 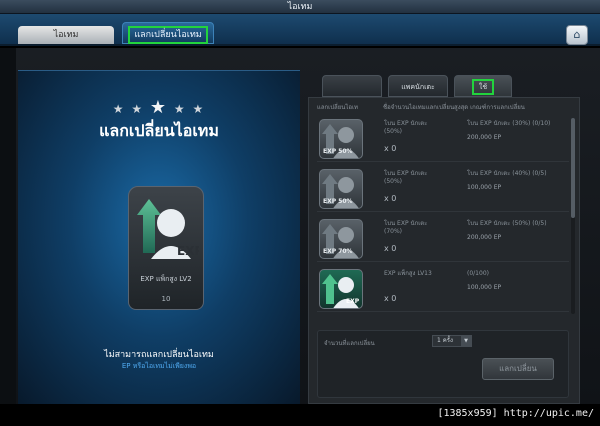 What do you see at coordinates (300, 415) in the screenshot?
I see `bottom-bar: [1385x959] http://upic.me/` at bounding box center [300, 415].